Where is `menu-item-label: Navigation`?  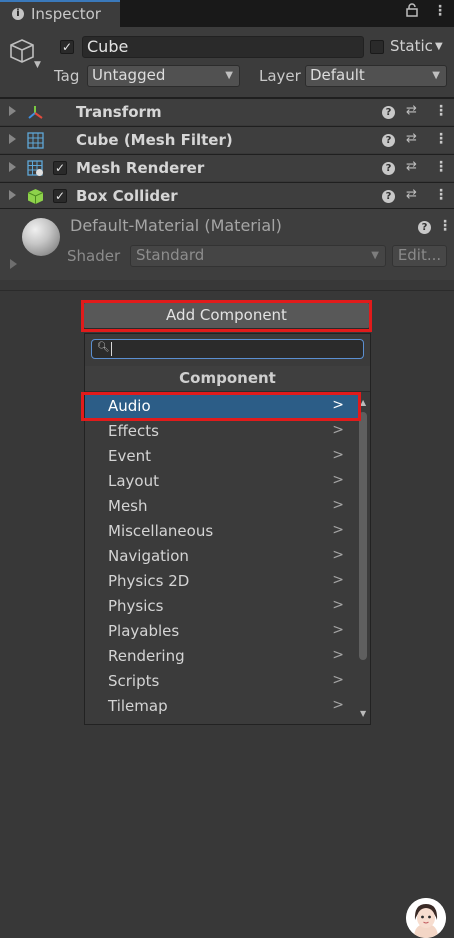 menu-item-label: Navigation is located at coordinates (148, 556).